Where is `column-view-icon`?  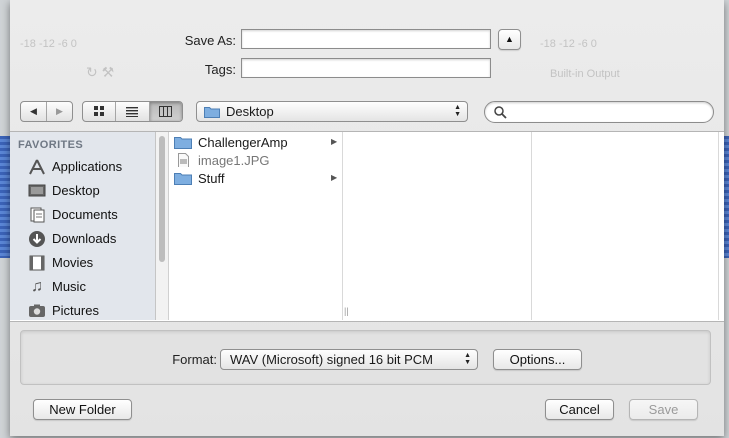
column-view-icon is located at coordinates (166, 111).